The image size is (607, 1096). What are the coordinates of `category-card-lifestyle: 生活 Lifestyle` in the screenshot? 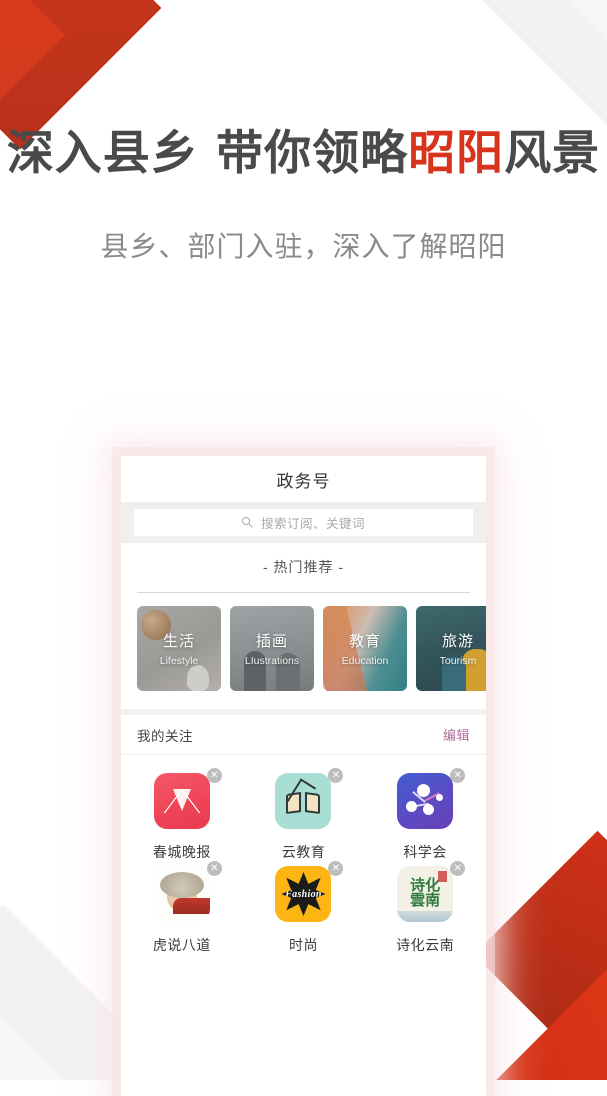 It's located at (179, 648).